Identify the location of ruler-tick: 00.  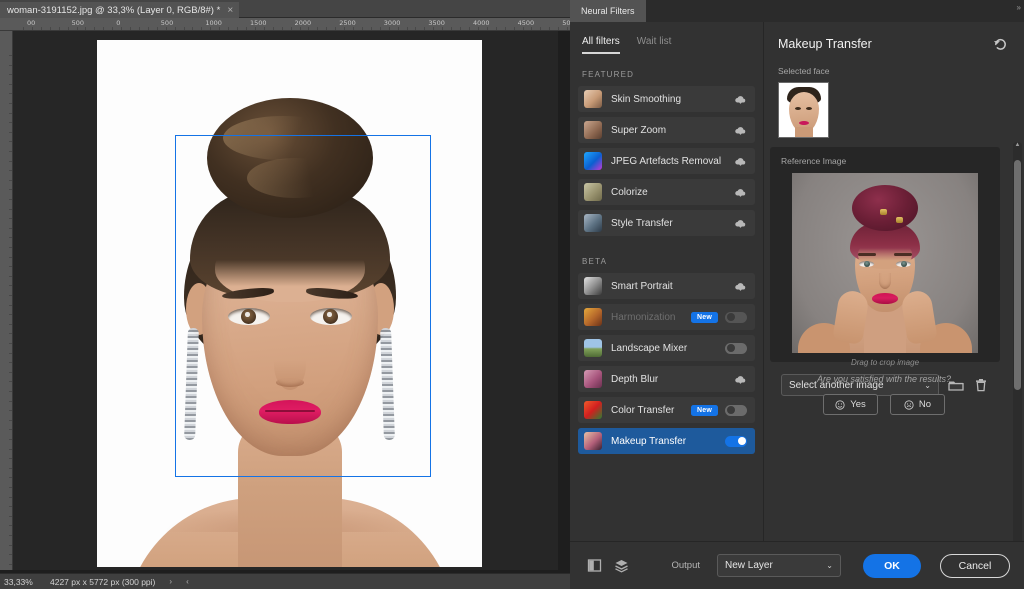
(31, 23).